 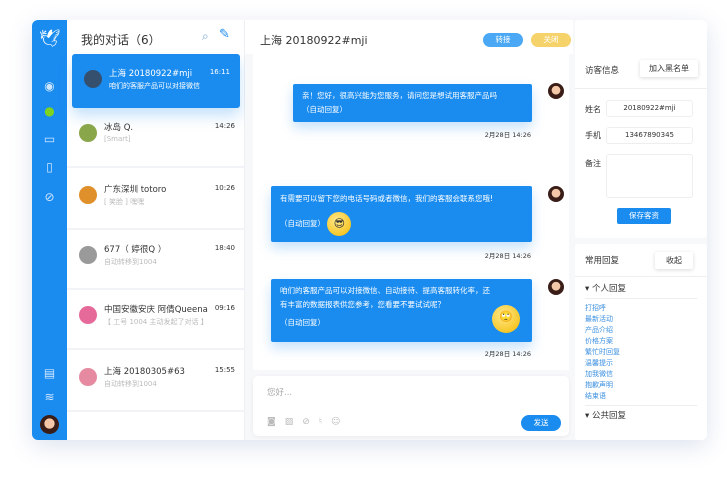 I want to click on contact-name: 广东深圳 totoro, so click(x=135, y=190).